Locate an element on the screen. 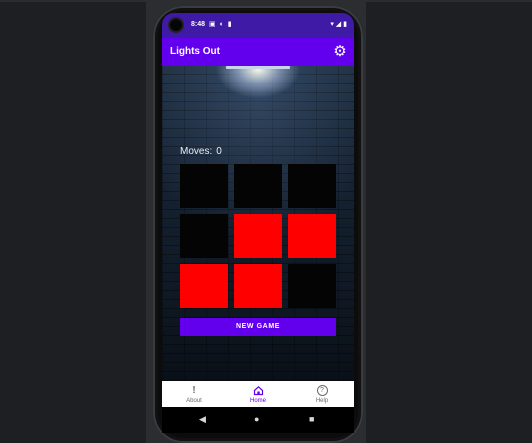 This screenshot has height=443, width=532. light-grid is located at coordinates (258, 236).